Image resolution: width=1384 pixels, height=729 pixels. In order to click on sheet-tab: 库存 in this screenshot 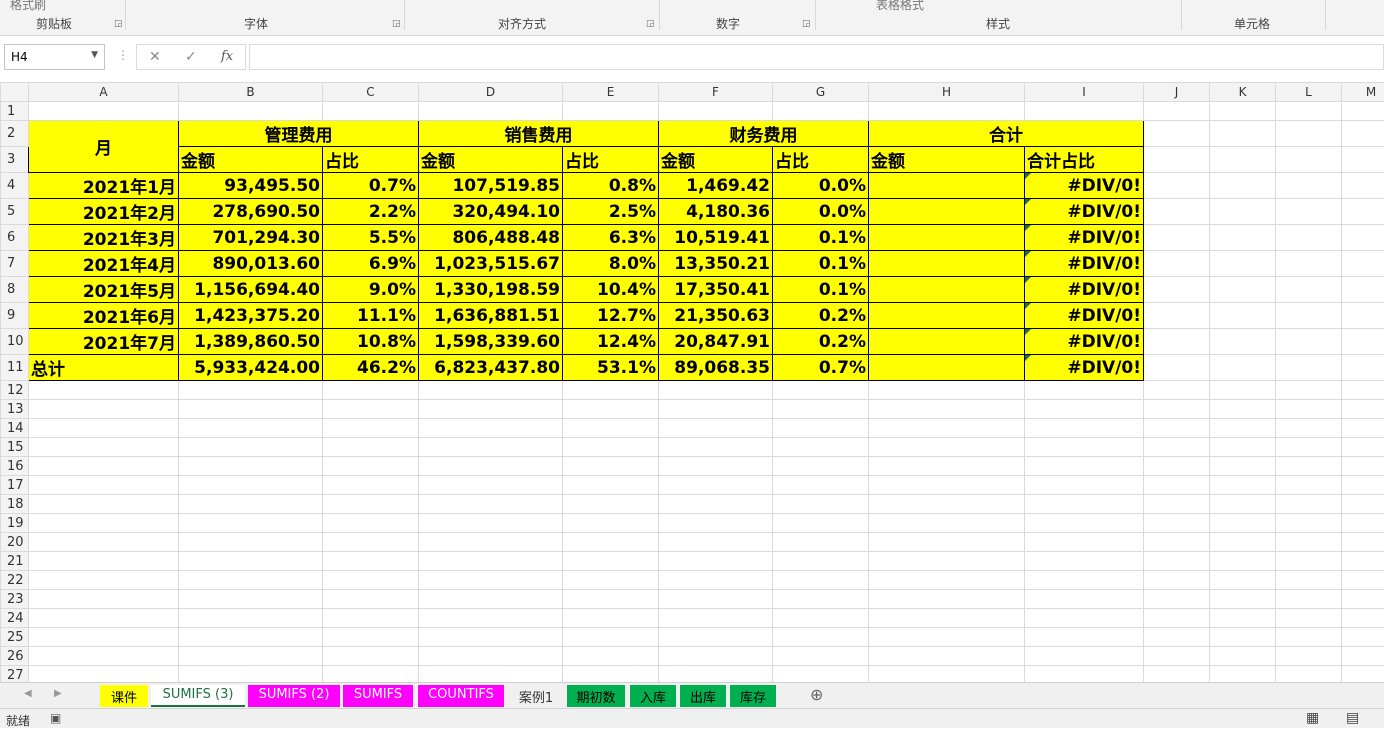, I will do `click(753, 696)`.